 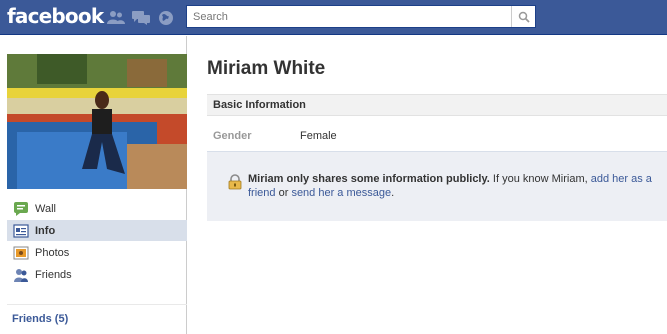 I want to click on top-bar: facebook, so click(x=333, y=17).